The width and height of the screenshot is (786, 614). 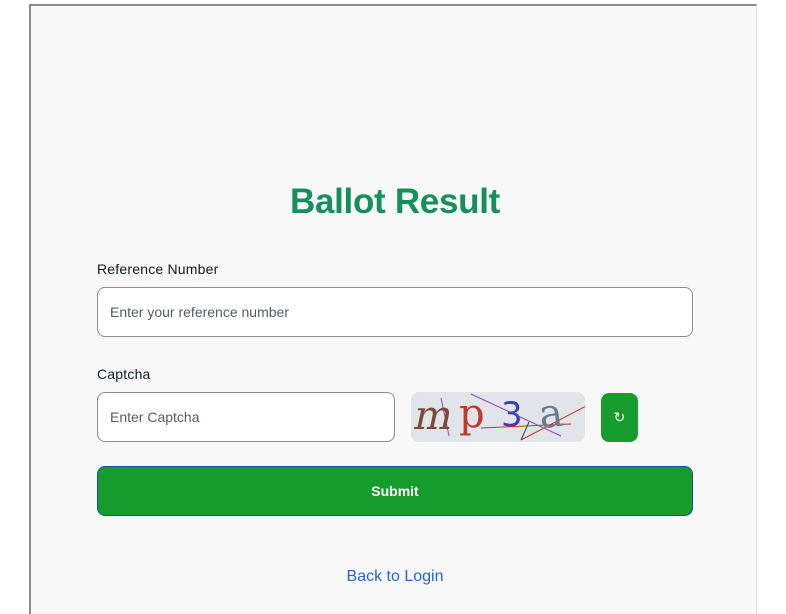 I want to click on captcha-input, so click(x=246, y=417).